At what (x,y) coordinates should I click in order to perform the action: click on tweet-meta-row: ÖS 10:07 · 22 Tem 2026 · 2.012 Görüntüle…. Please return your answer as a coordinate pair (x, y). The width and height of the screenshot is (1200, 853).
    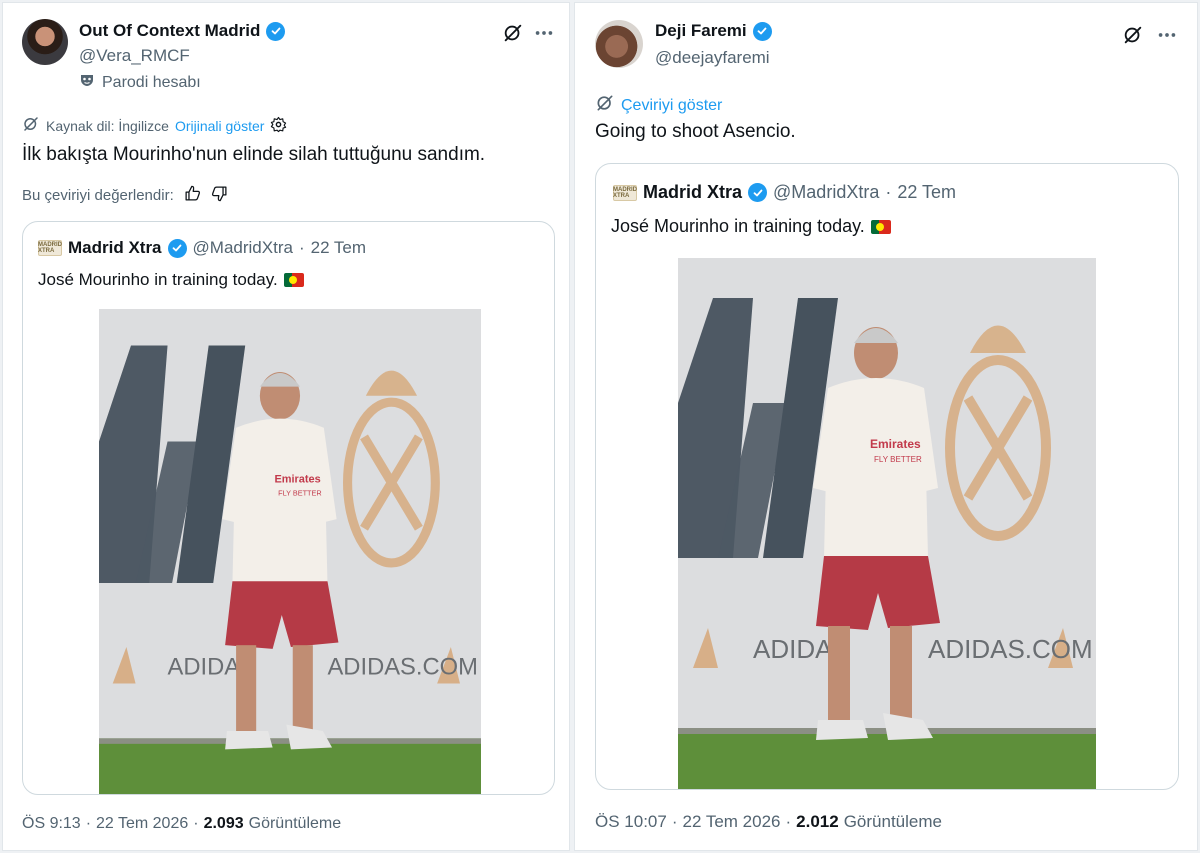
    Looking at the image, I should click on (768, 822).